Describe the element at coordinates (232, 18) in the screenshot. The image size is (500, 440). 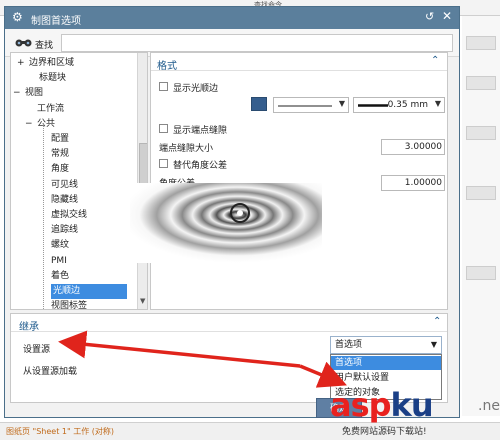
I see `dialog-titlebar: ⚙ 制图首选项 ↺ ✕` at that location.